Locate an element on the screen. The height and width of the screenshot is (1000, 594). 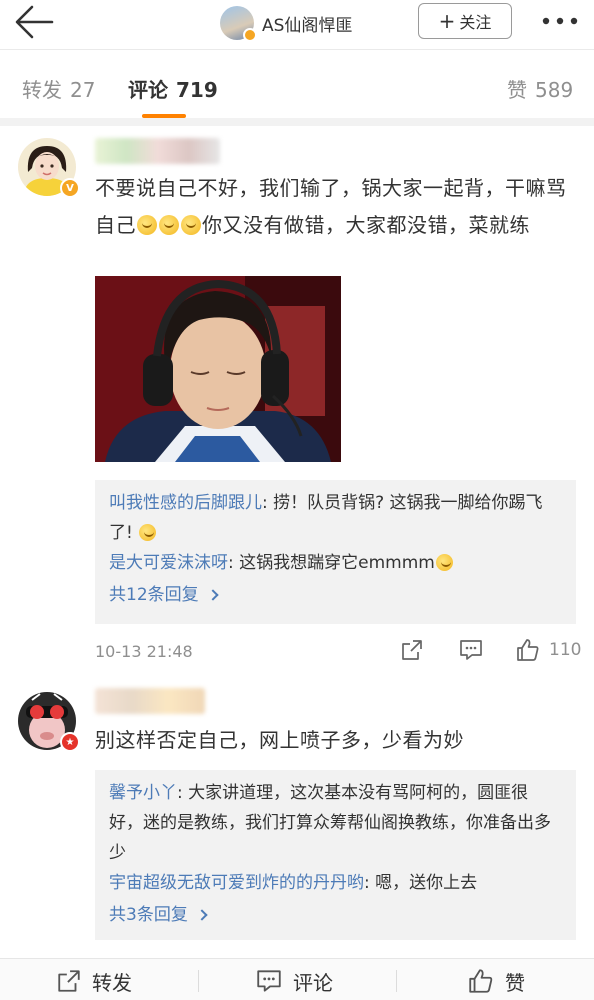
reply-username: 是大可爱沫沫呀 is located at coordinates (168, 563).